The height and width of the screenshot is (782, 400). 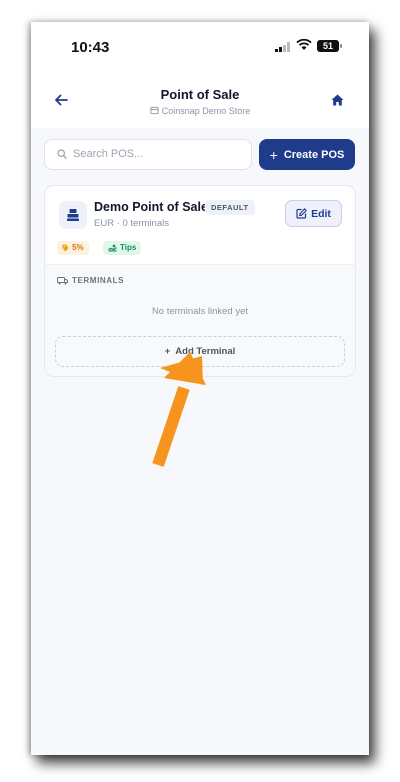 I want to click on status-bar: 10:43 51, so click(x=200, y=46).